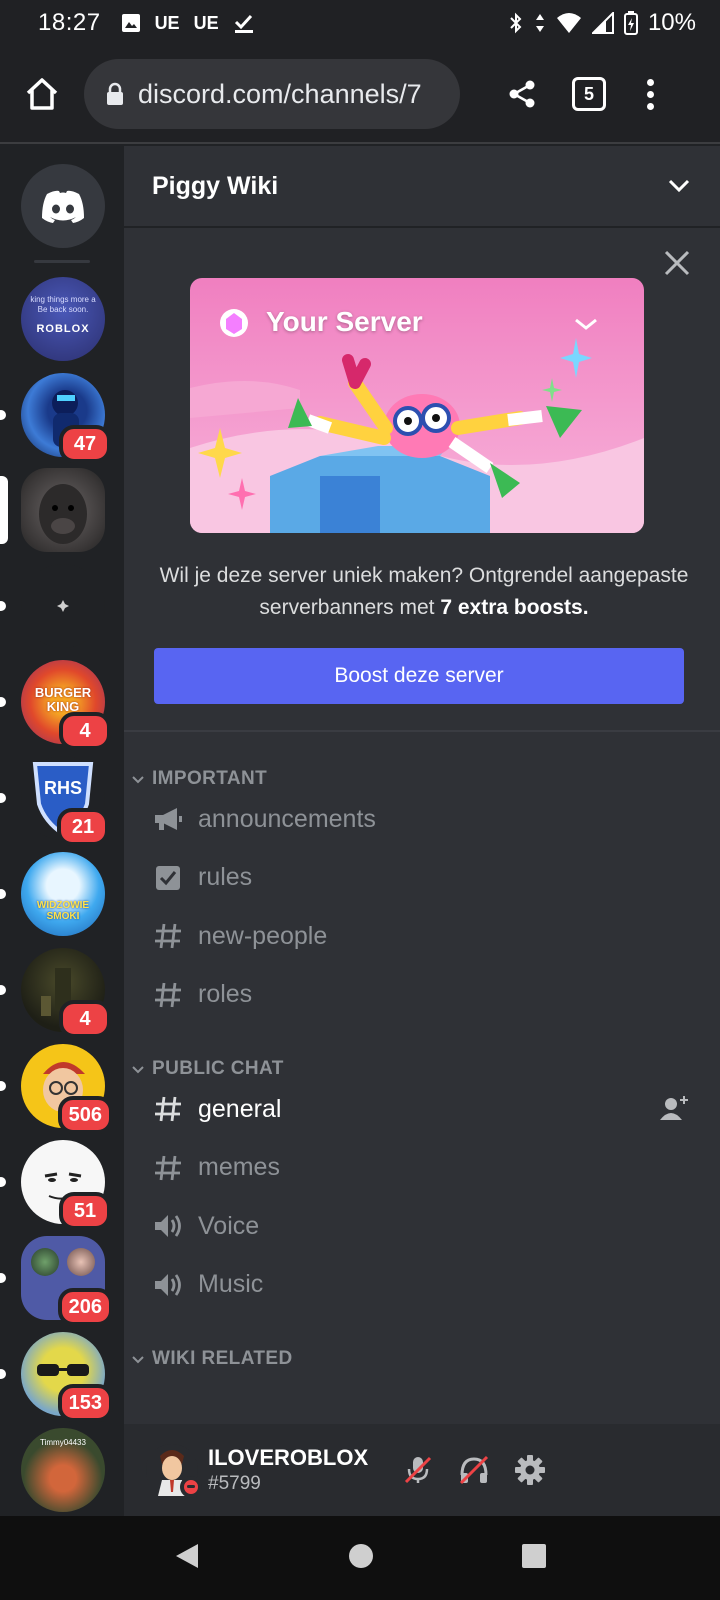  I want to click on battery-percentage: 10%, so click(671, 22).